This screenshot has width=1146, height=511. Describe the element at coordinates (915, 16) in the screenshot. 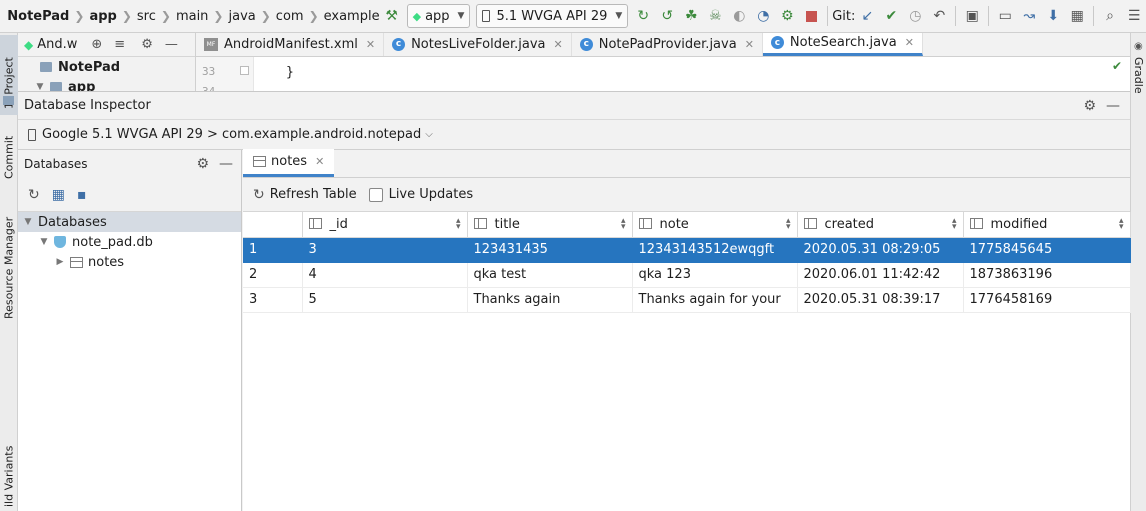

I see `vcs-history-icon: ◷` at that location.